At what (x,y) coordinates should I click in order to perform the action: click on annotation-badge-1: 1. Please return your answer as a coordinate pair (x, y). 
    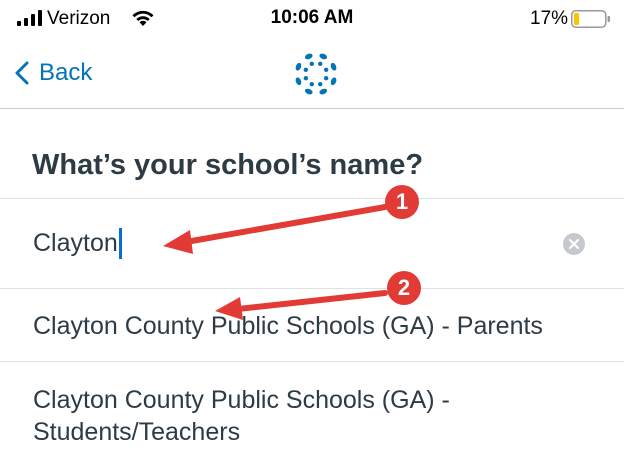
    Looking at the image, I should click on (402, 202).